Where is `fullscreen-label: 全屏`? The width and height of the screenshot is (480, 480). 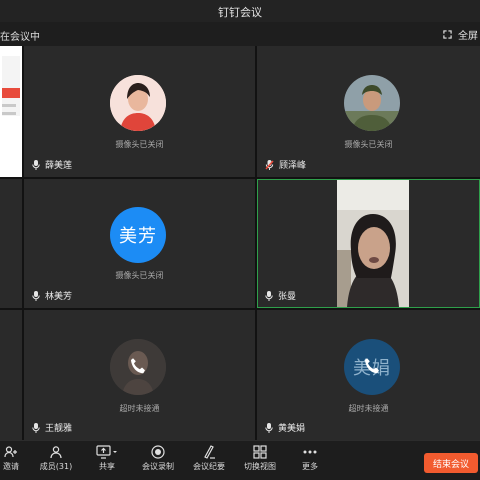
fullscreen-label: 全屏 is located at coordinates (468, 36).